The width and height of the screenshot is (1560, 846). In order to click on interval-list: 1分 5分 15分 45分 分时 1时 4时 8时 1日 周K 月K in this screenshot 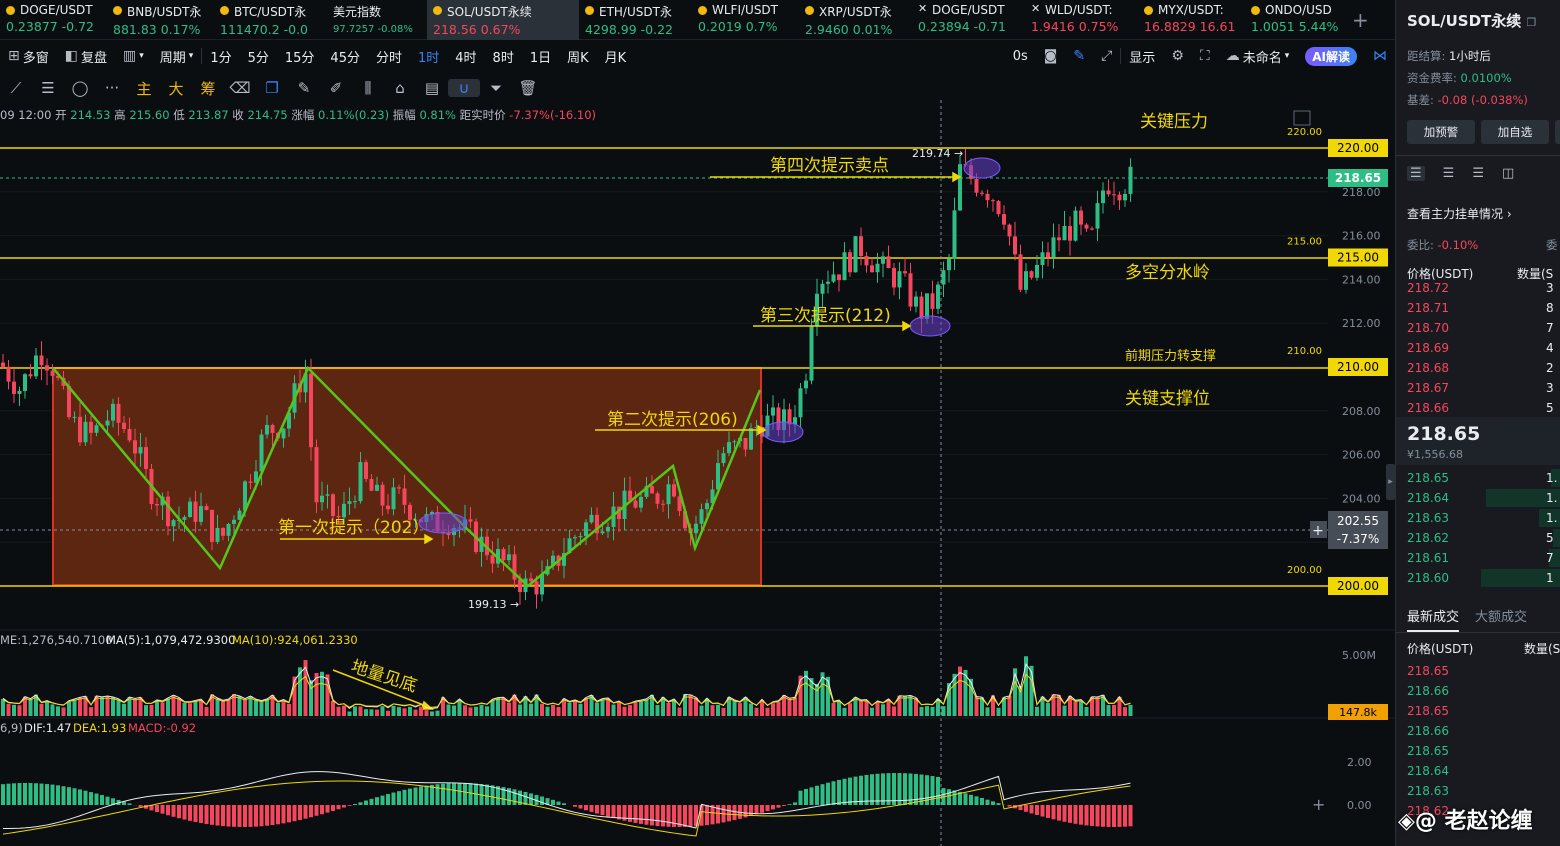, I will do `click(418, 56)`.